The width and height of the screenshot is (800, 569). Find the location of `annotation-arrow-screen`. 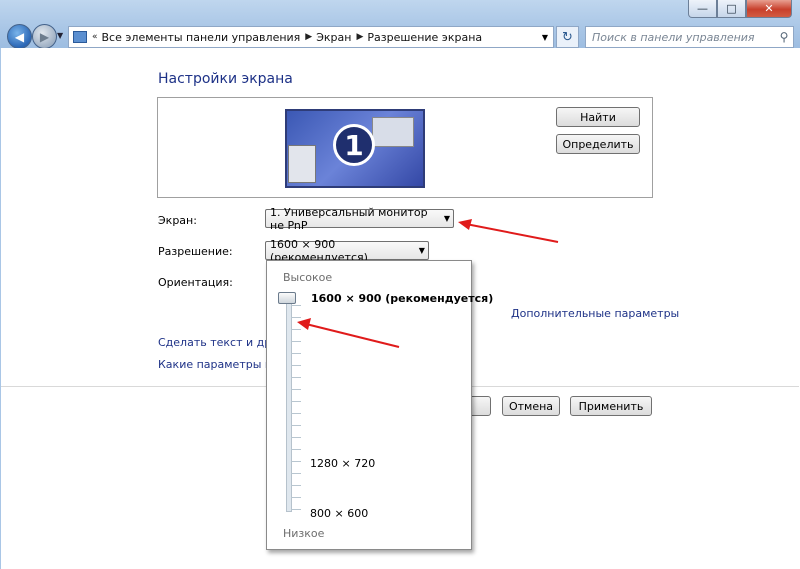

annotation-arrow-screen is located at coordinates (508, 231).